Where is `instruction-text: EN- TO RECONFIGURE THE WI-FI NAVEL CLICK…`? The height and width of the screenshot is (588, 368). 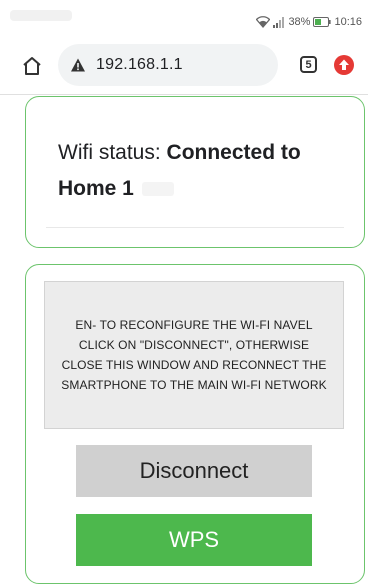
instruction-text: EN- TO RECONFIGURE THE WI-FI NAVEL CLICK… is located at coordinates (194, 355).